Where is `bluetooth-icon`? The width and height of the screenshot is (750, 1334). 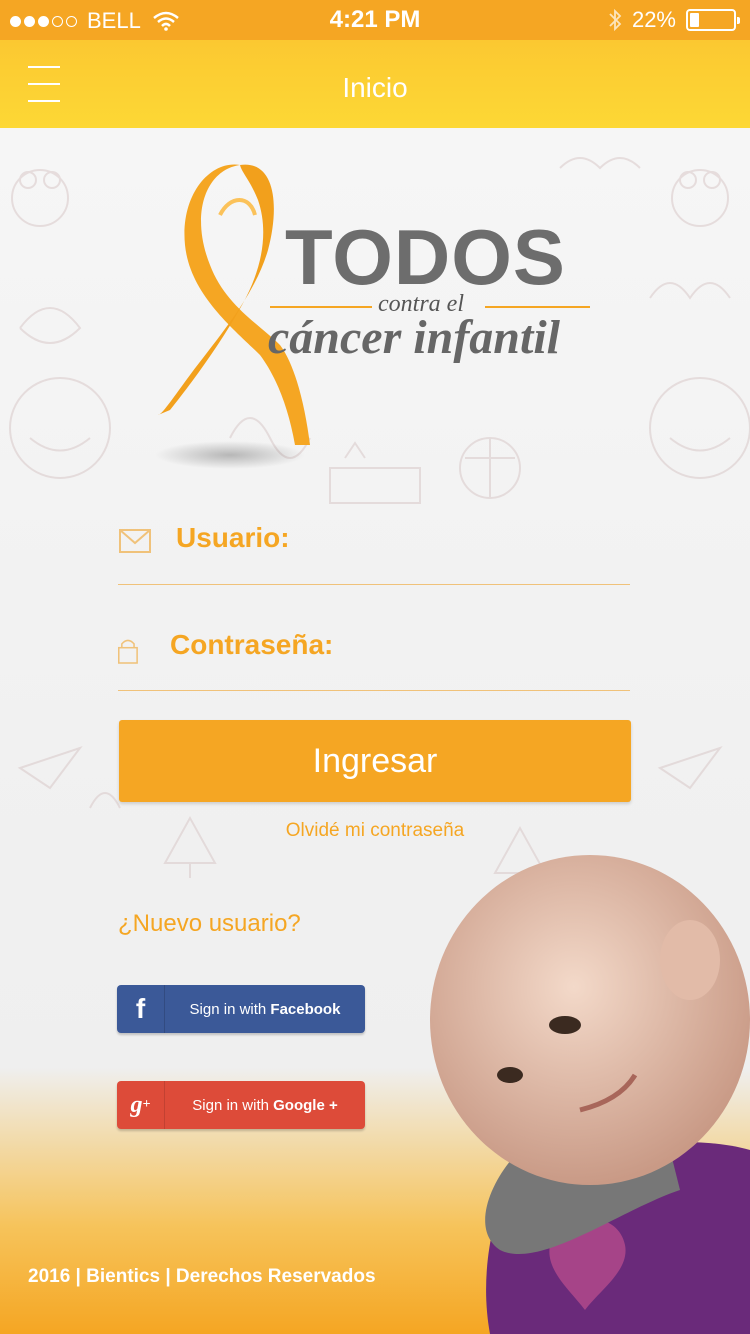 bluetooth-icon is located at coordinates (615, 20).